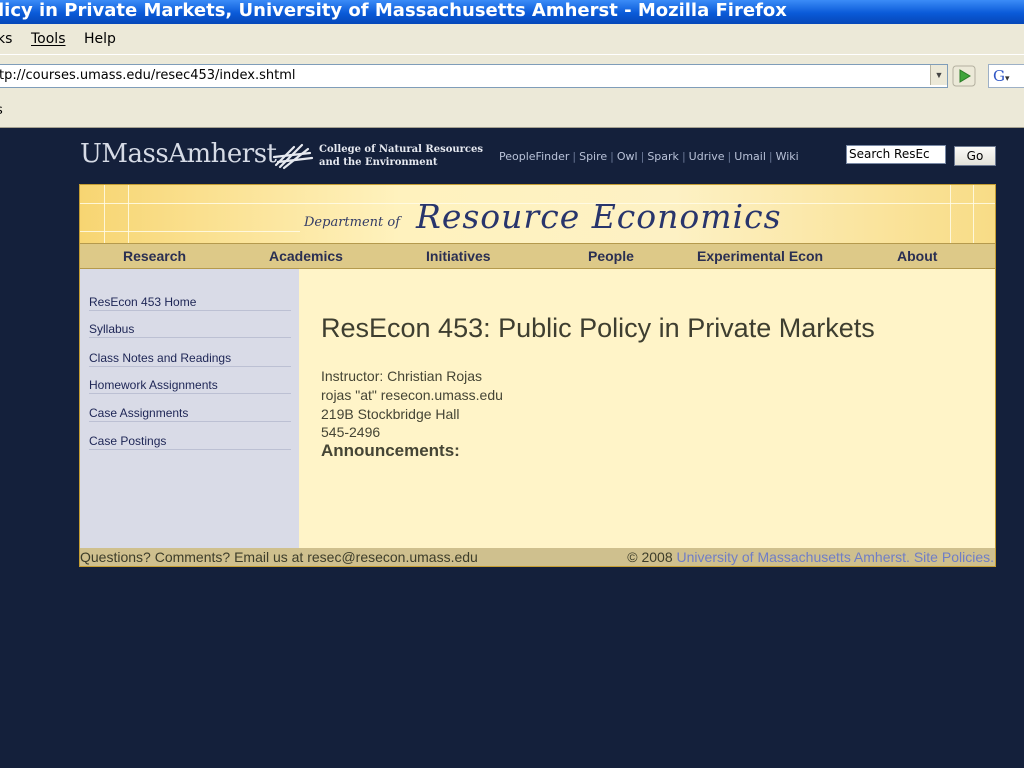 This screenshot has width=1024, height=768. What do you see at coordinates (378, 162) in the screenshot?
I see `college-name-line2: and the Environment` at bounding box center [378, 162].